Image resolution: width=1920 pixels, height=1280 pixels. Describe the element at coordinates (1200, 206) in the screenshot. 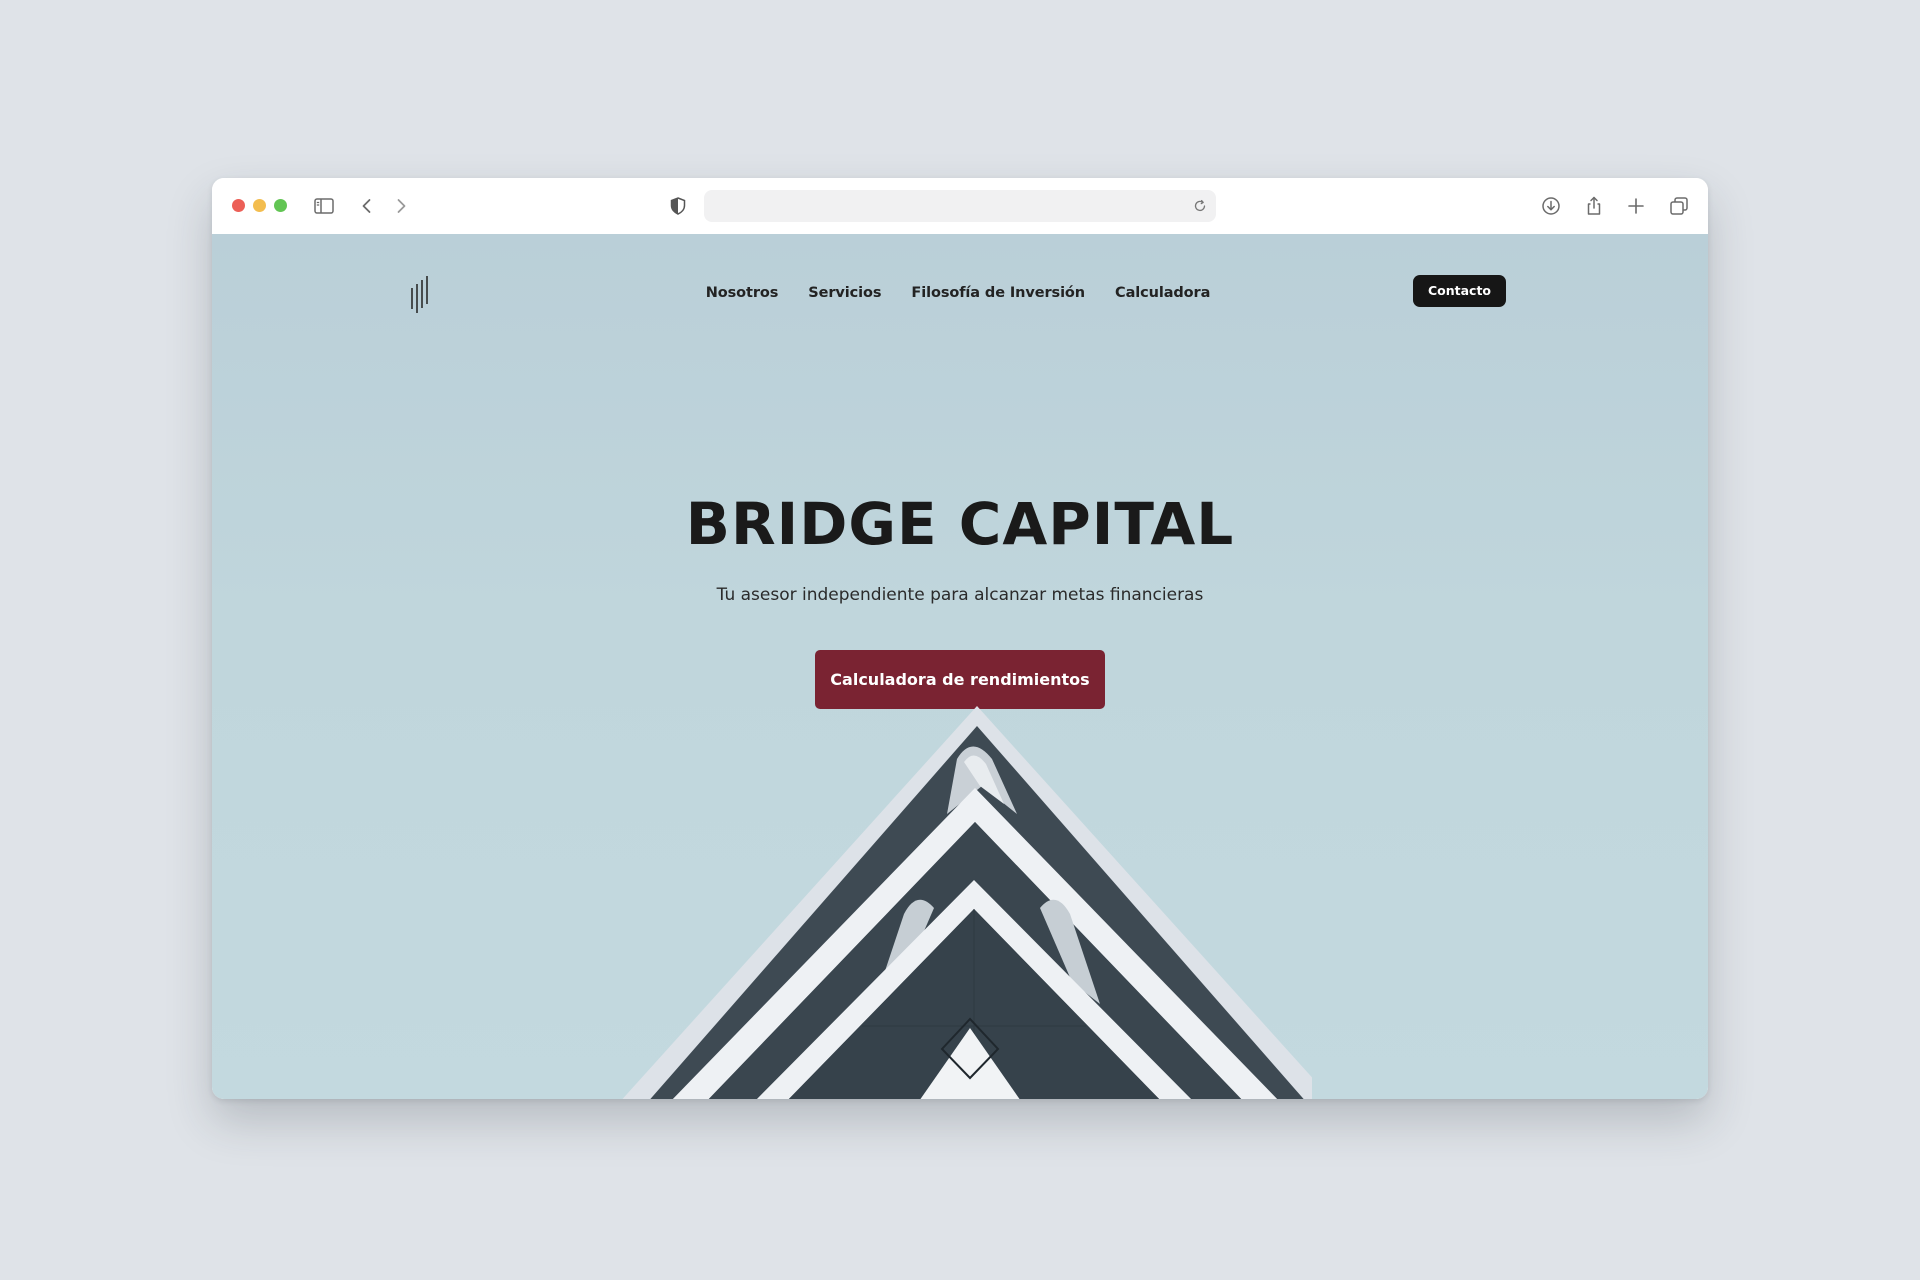

I see `reload-icon` at that location.